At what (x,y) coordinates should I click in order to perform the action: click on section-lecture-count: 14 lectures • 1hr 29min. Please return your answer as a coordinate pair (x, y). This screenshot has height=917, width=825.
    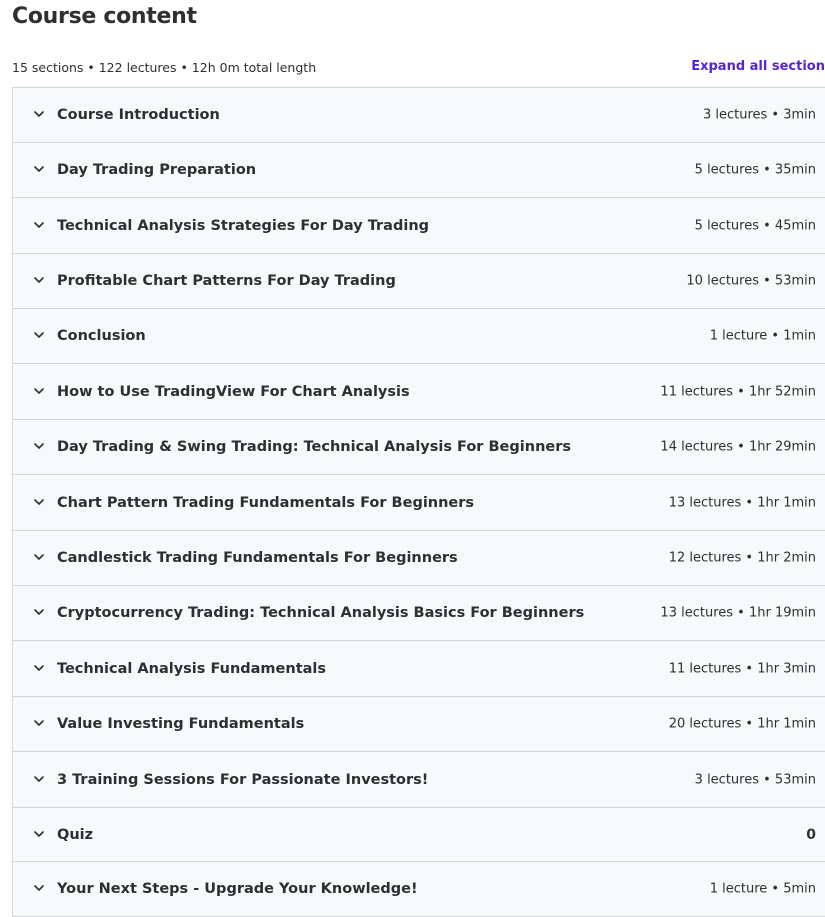
    Looking at the image, I should click on (738, 447).